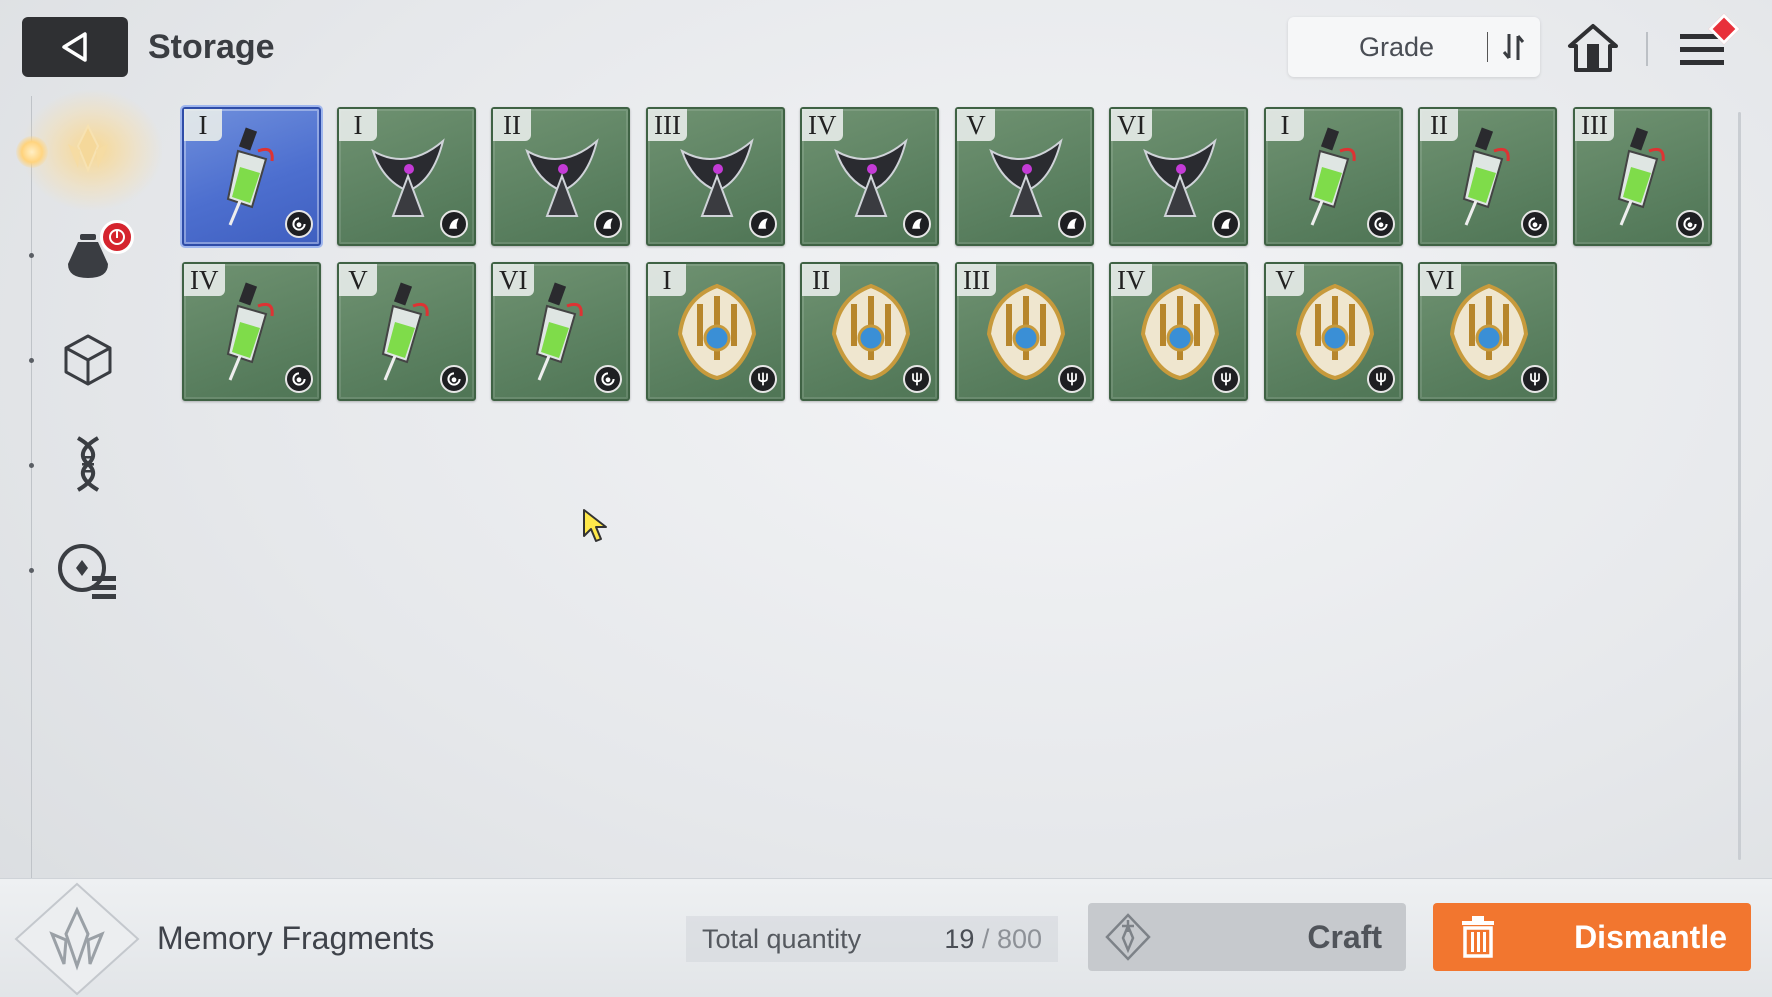 The width and height of the screenshot is (1772, 997). What do you see at coordinates (88, 148) in the screenshot?
I see `memory-fragment-icon` at bounding box center [88, 148].